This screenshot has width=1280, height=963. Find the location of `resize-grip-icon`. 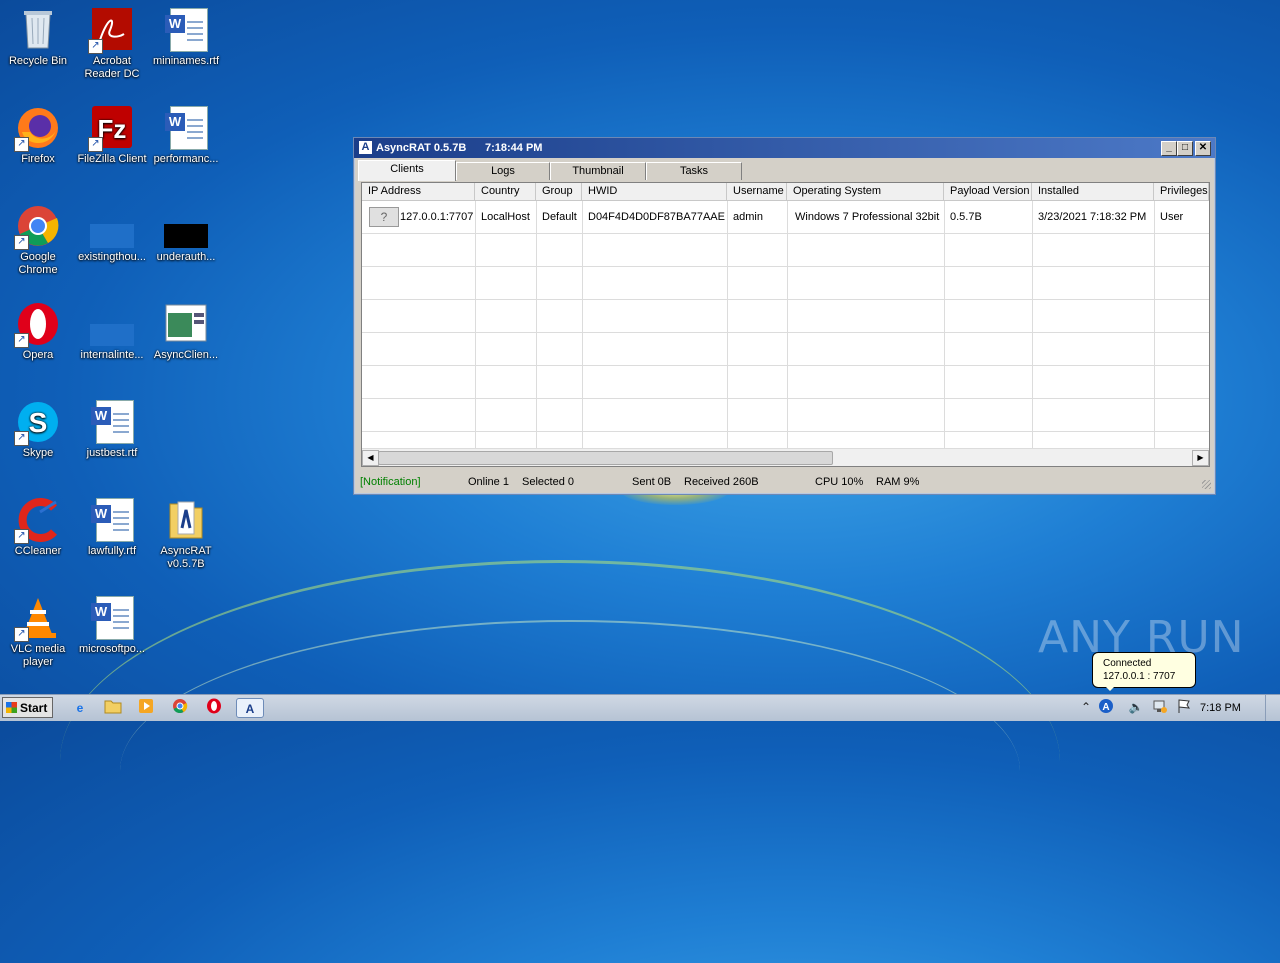

resize-grip-icon is located at coordinates (1206, 484).